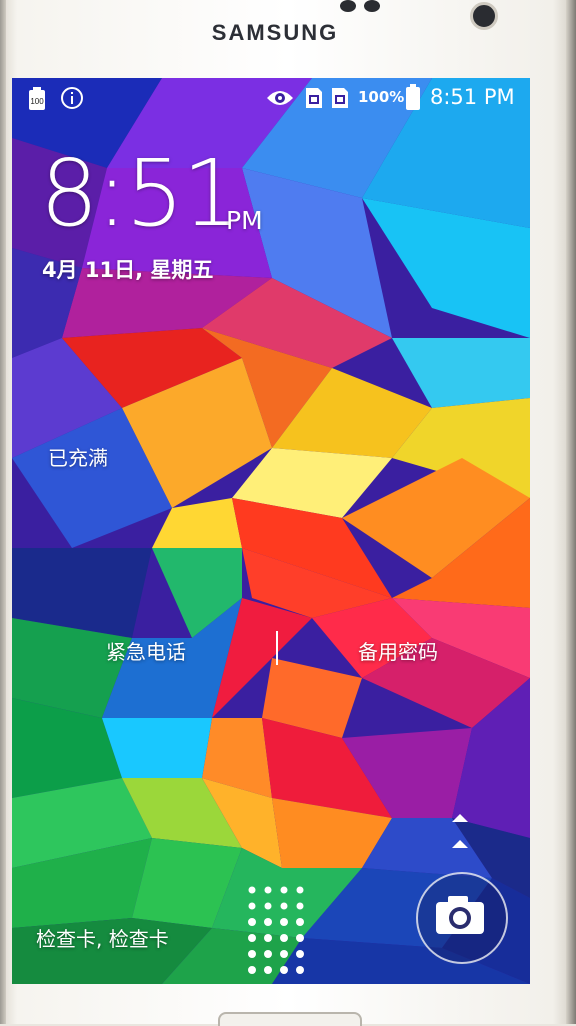 This screenshot has width=576, height=1026. I want to click on camera-icon, so click(460, 915).